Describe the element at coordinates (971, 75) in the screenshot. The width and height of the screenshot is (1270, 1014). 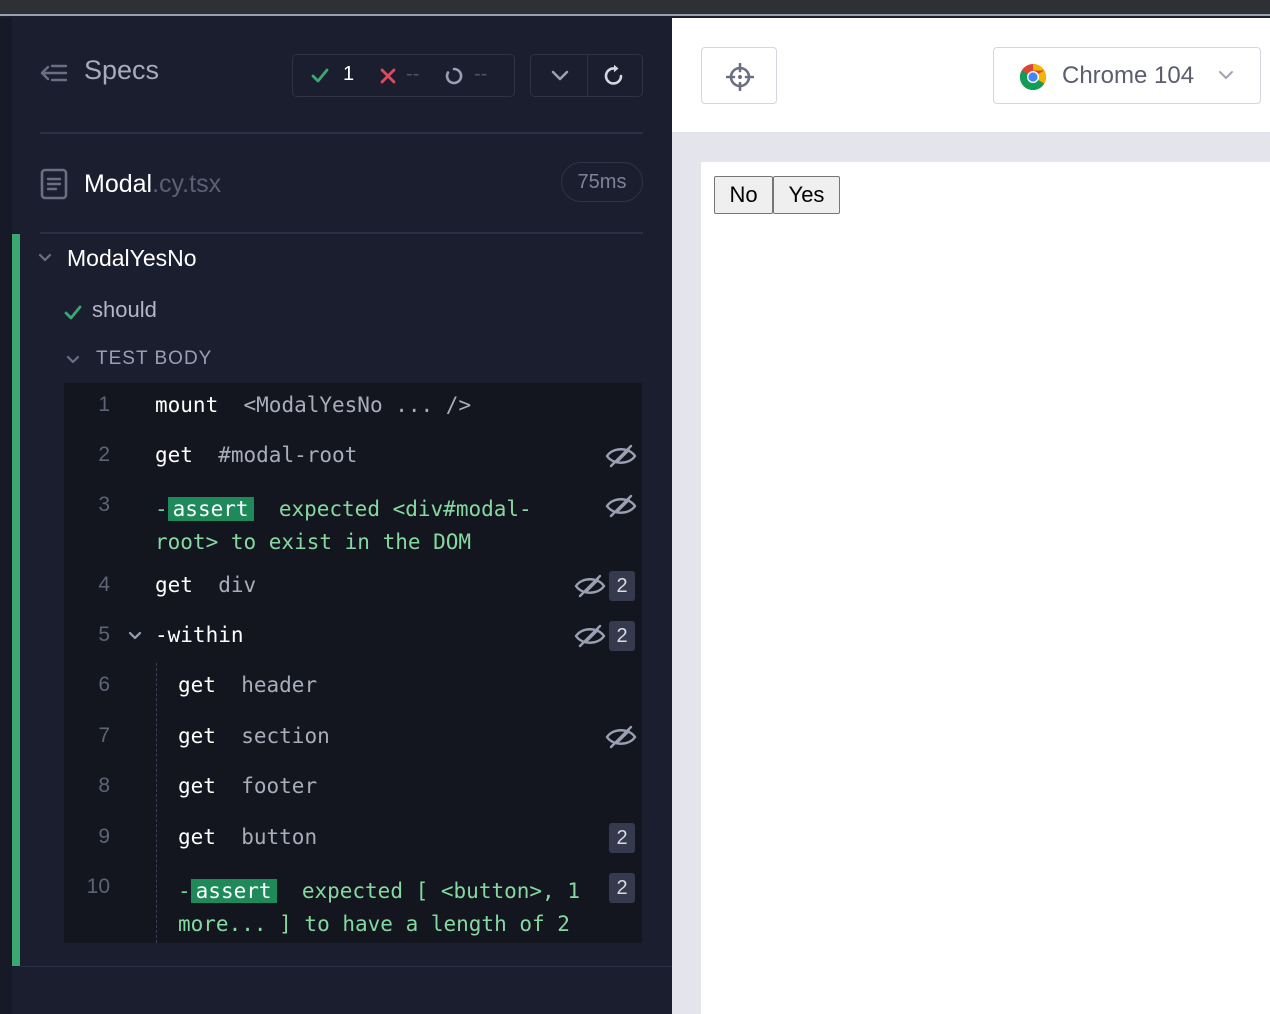
I see `preview-toolbar: Chrome 104` at that location.